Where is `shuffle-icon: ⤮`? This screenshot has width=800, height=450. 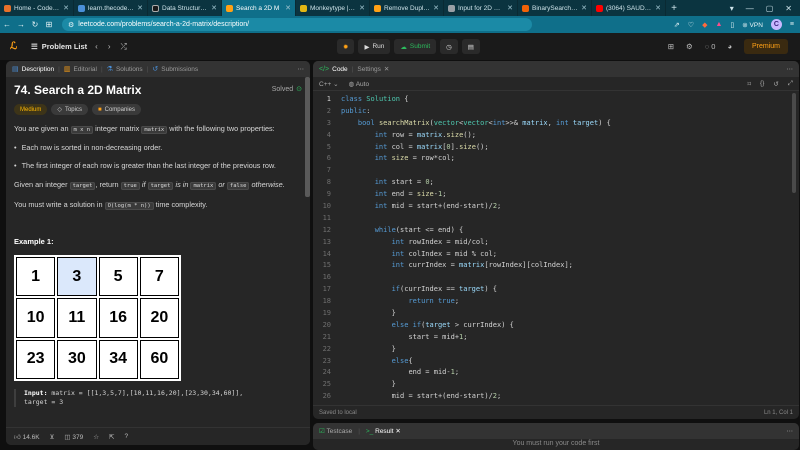
shuffle-icon: ⤮ is located at coordinates (124, 47).